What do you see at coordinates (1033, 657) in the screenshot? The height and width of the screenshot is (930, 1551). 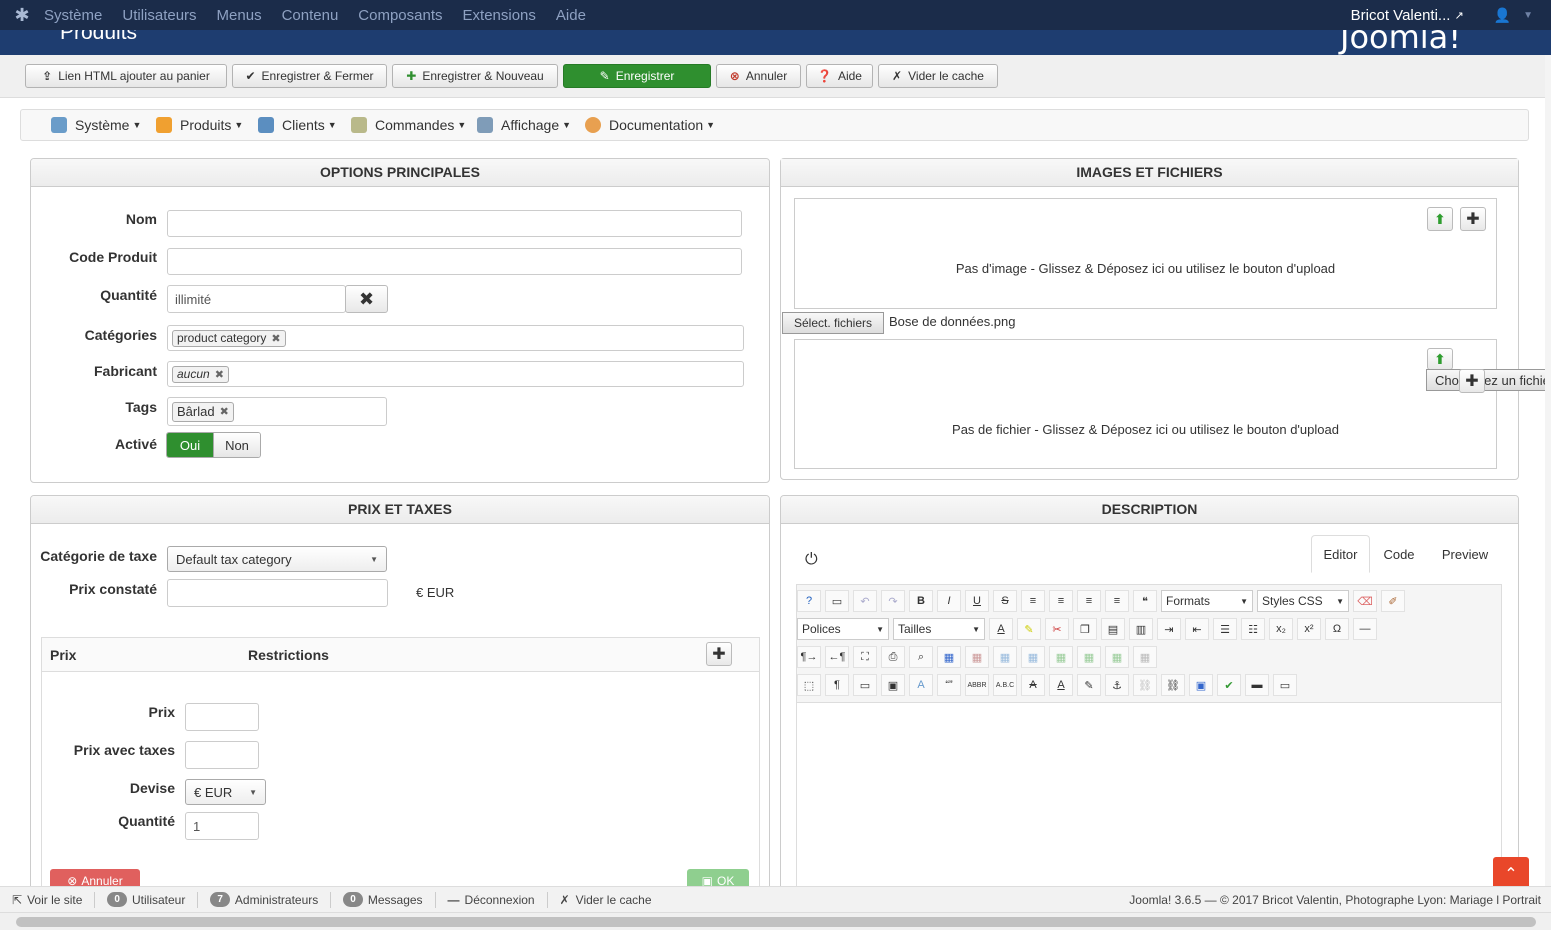 I see `row-after-icon: ▦` at bounding box center [1033, 657].